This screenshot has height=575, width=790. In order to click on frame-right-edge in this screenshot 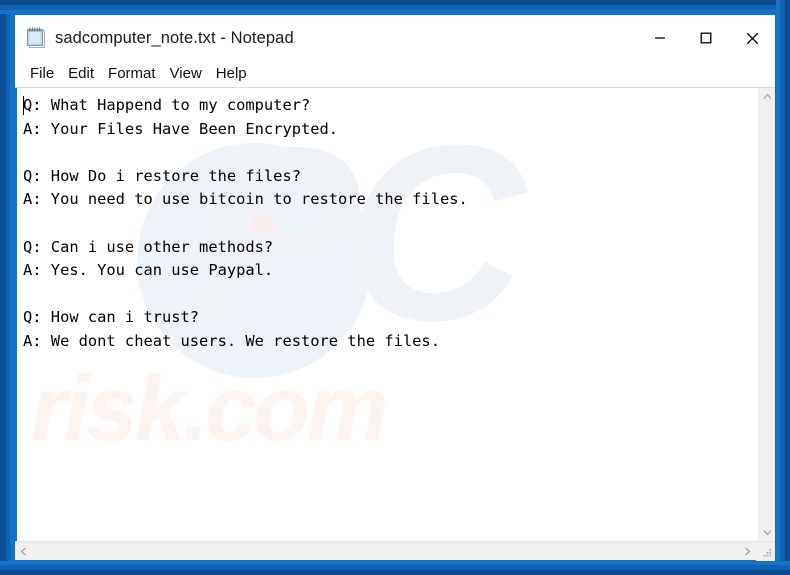, I will do `click(783, 287)`.